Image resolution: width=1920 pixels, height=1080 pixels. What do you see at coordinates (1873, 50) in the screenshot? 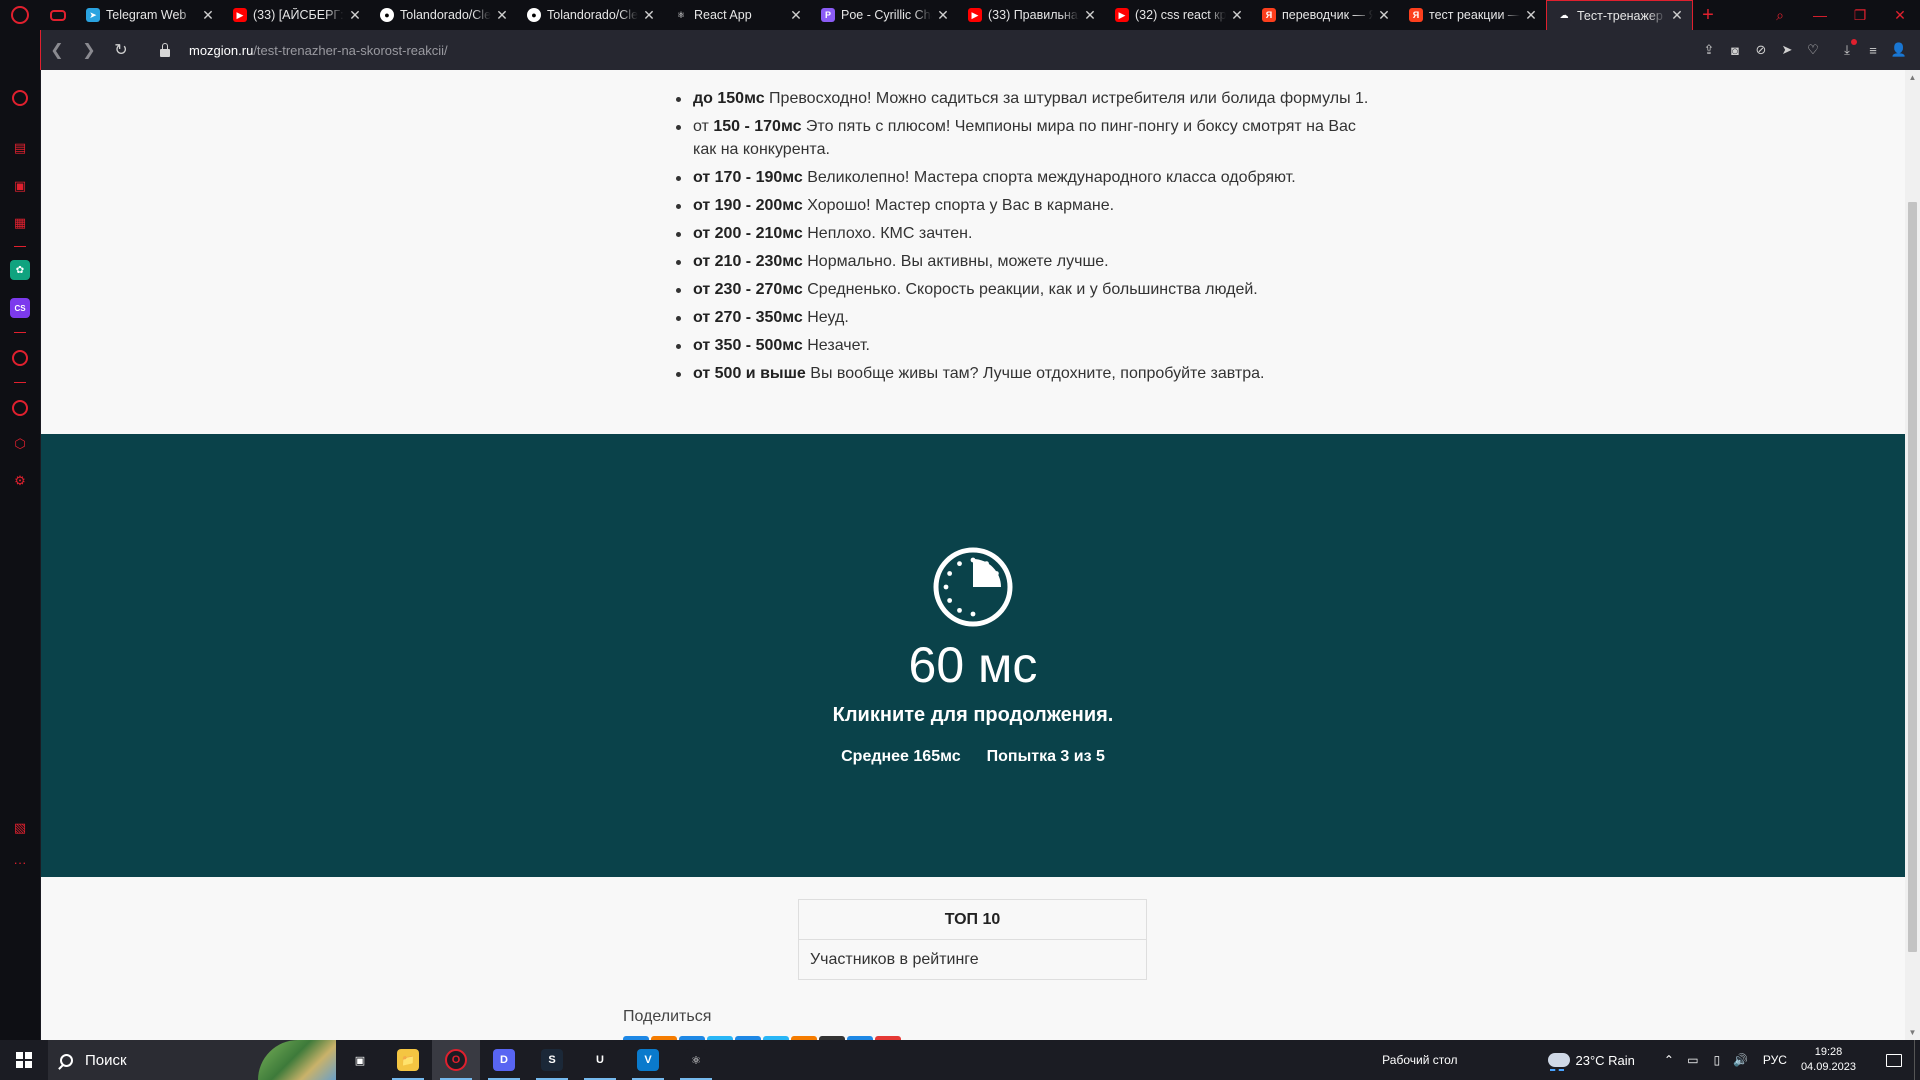
I see `easy-setup-icon: ≡` at bounding box center [1873, 50].